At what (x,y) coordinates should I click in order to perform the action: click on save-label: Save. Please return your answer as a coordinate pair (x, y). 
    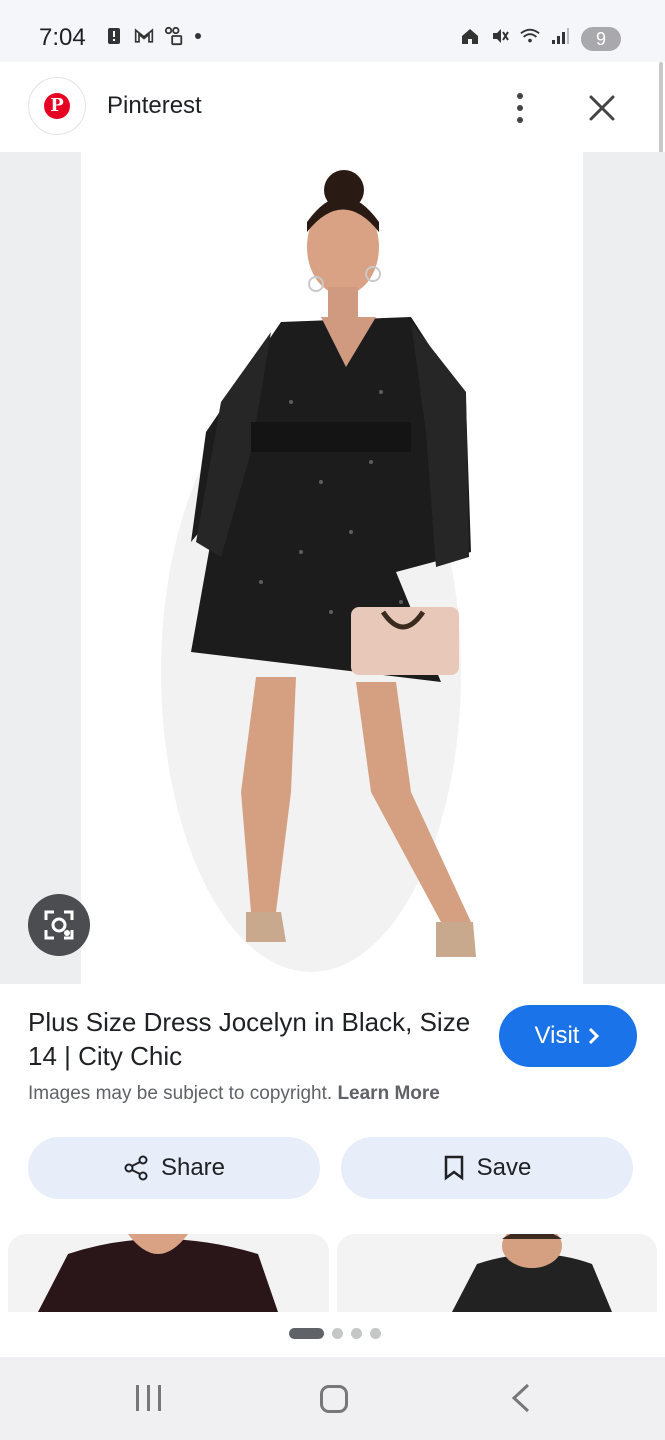
    Looking at the image, I should click on (504, 1167).